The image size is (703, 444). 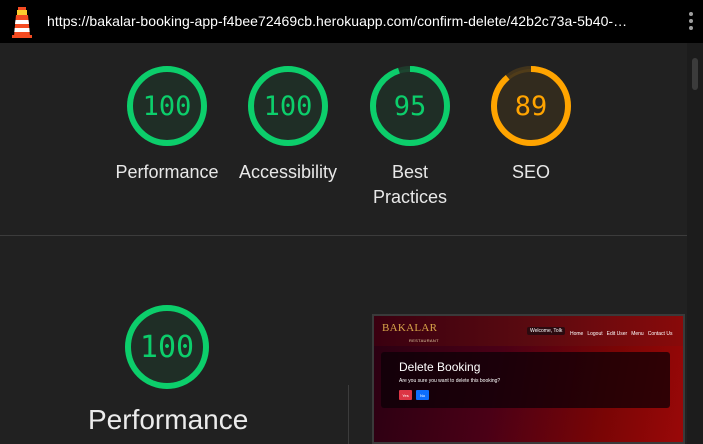 What do you see at coordinates (424, 340) in the screenshot?
I see `thumbnail-brand-sub: RESTAURANT` at bounding box center [424, 340].